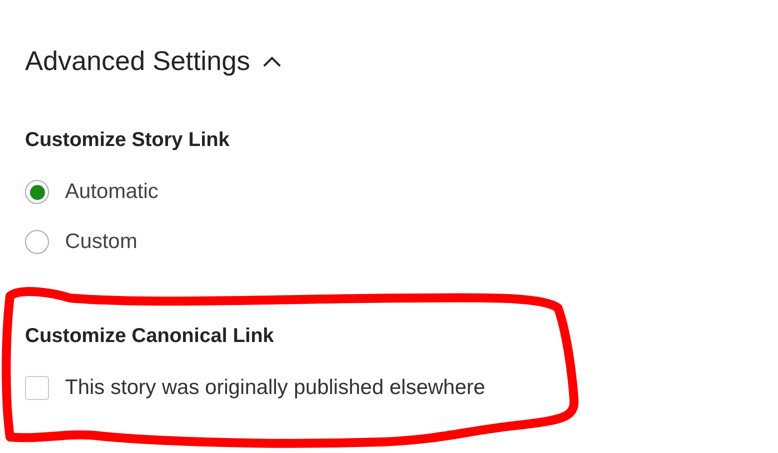 The width and height of the screenshot is (778, 453). What do you see at coordinates (272, 61) in the screenshot?
I see `chevron-up-icon` at bounding box center [272, 61].